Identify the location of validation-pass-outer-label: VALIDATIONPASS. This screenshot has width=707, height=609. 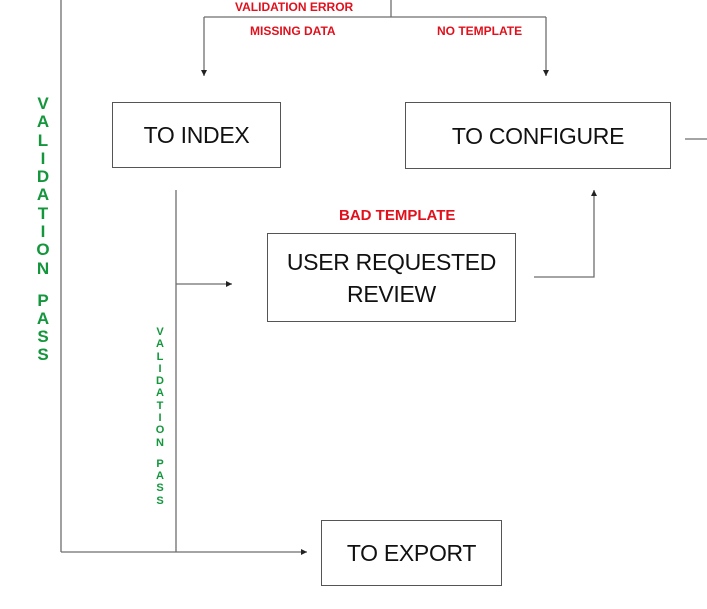
(43, 229).